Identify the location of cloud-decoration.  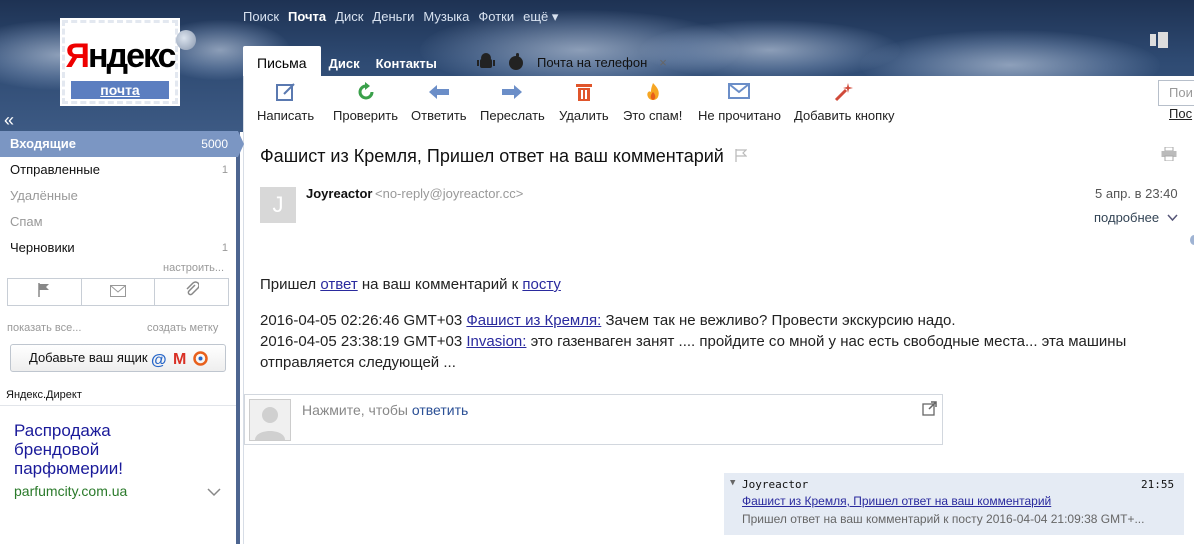
(770, 50).